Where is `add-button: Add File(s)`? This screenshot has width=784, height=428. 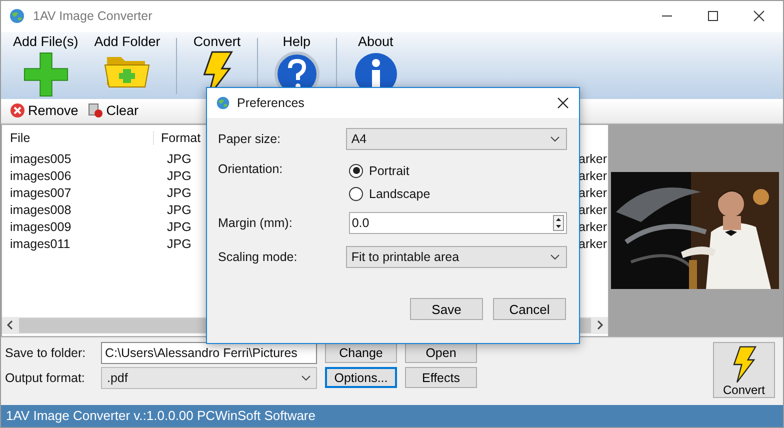 add-button: Add File(s) is located at coordinates (45, 65).